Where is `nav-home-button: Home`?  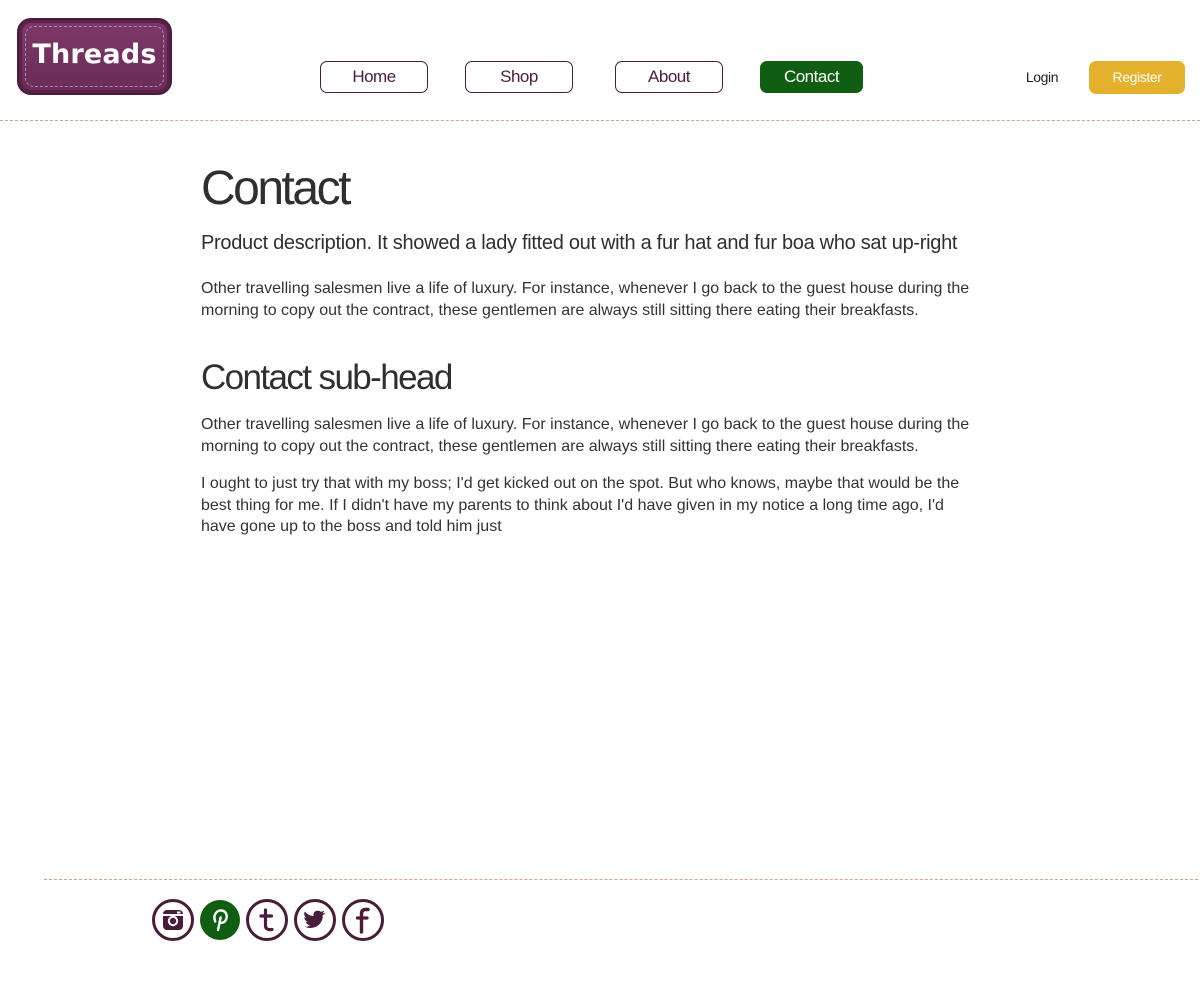
nav-home-button: Home is located at coordinates (374, 77).